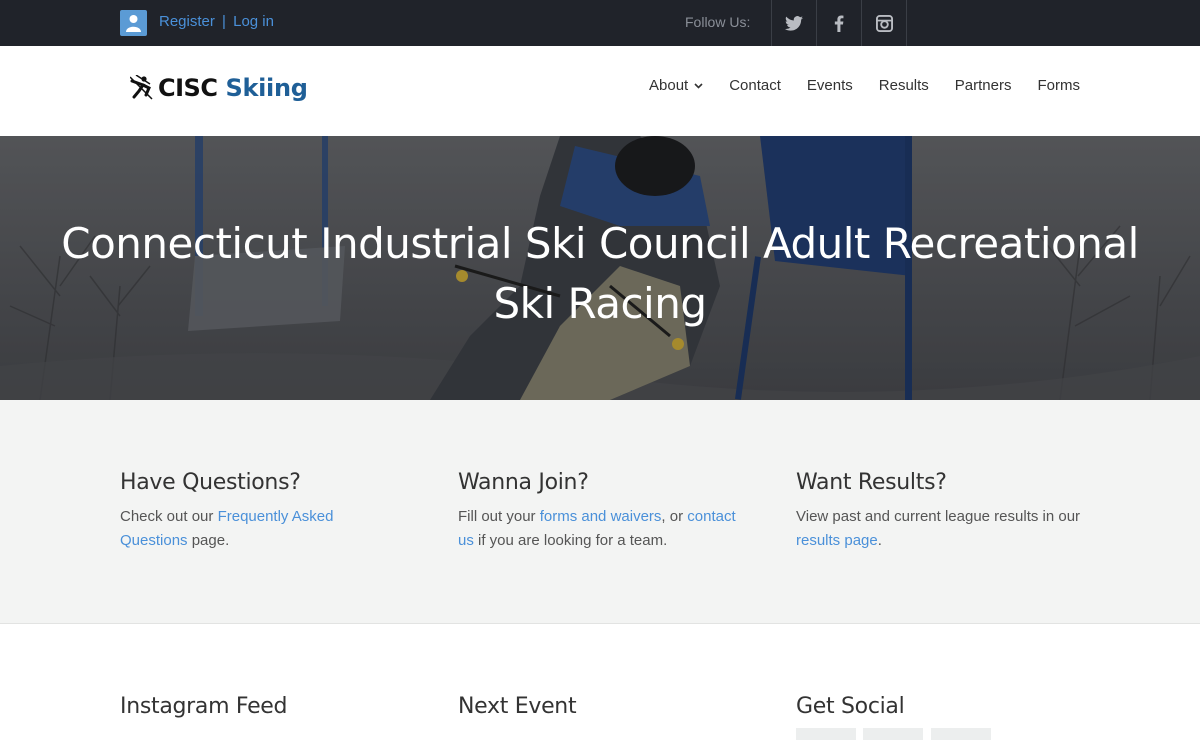 The image size is (1200, 740). What do you see at coordinates (133, 23) in the screenshot?
I see `user-icon` at bounding box center [133, 23].